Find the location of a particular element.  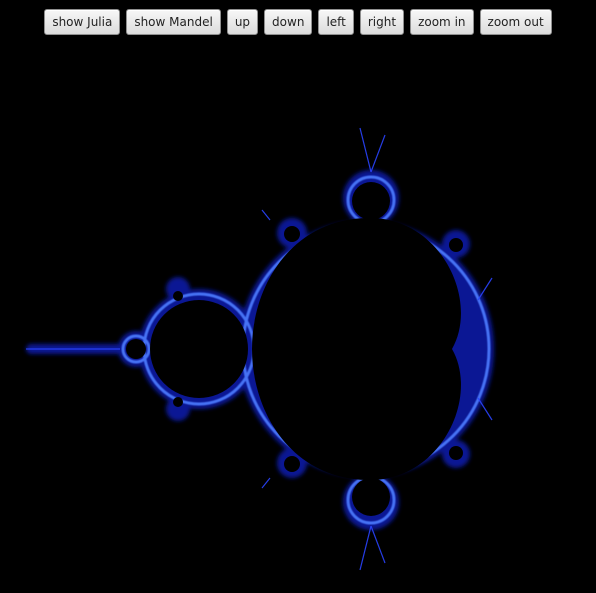

down-button: down is located at coordinates (288, 22).